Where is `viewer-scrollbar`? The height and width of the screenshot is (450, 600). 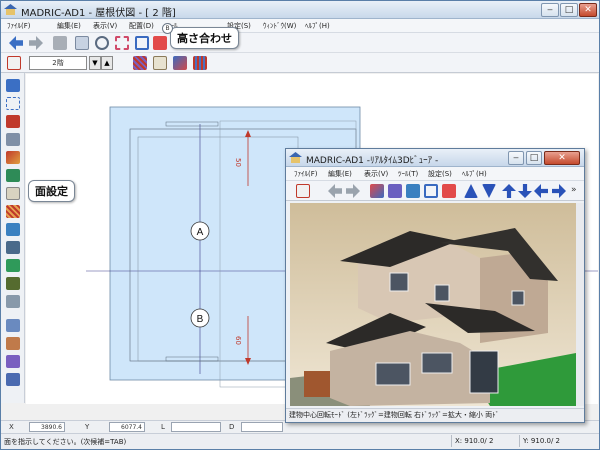
viewer-scrollbar is located at coordinates (580, 304).